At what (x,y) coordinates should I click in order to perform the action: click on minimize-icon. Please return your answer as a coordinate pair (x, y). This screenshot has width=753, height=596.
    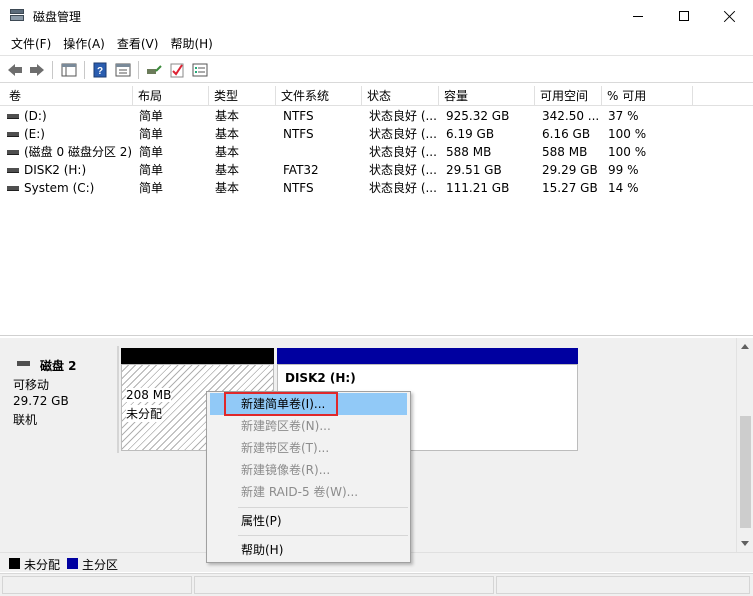
    Looking at the image, I should click on (638, 16).